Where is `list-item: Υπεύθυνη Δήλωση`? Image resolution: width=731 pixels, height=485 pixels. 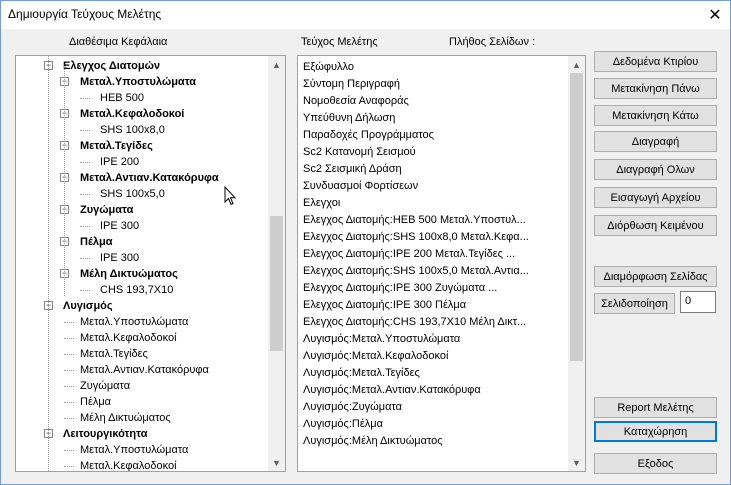 list-item: Υπεύθυνη Δήλωση is located at coordinates (434, 118).